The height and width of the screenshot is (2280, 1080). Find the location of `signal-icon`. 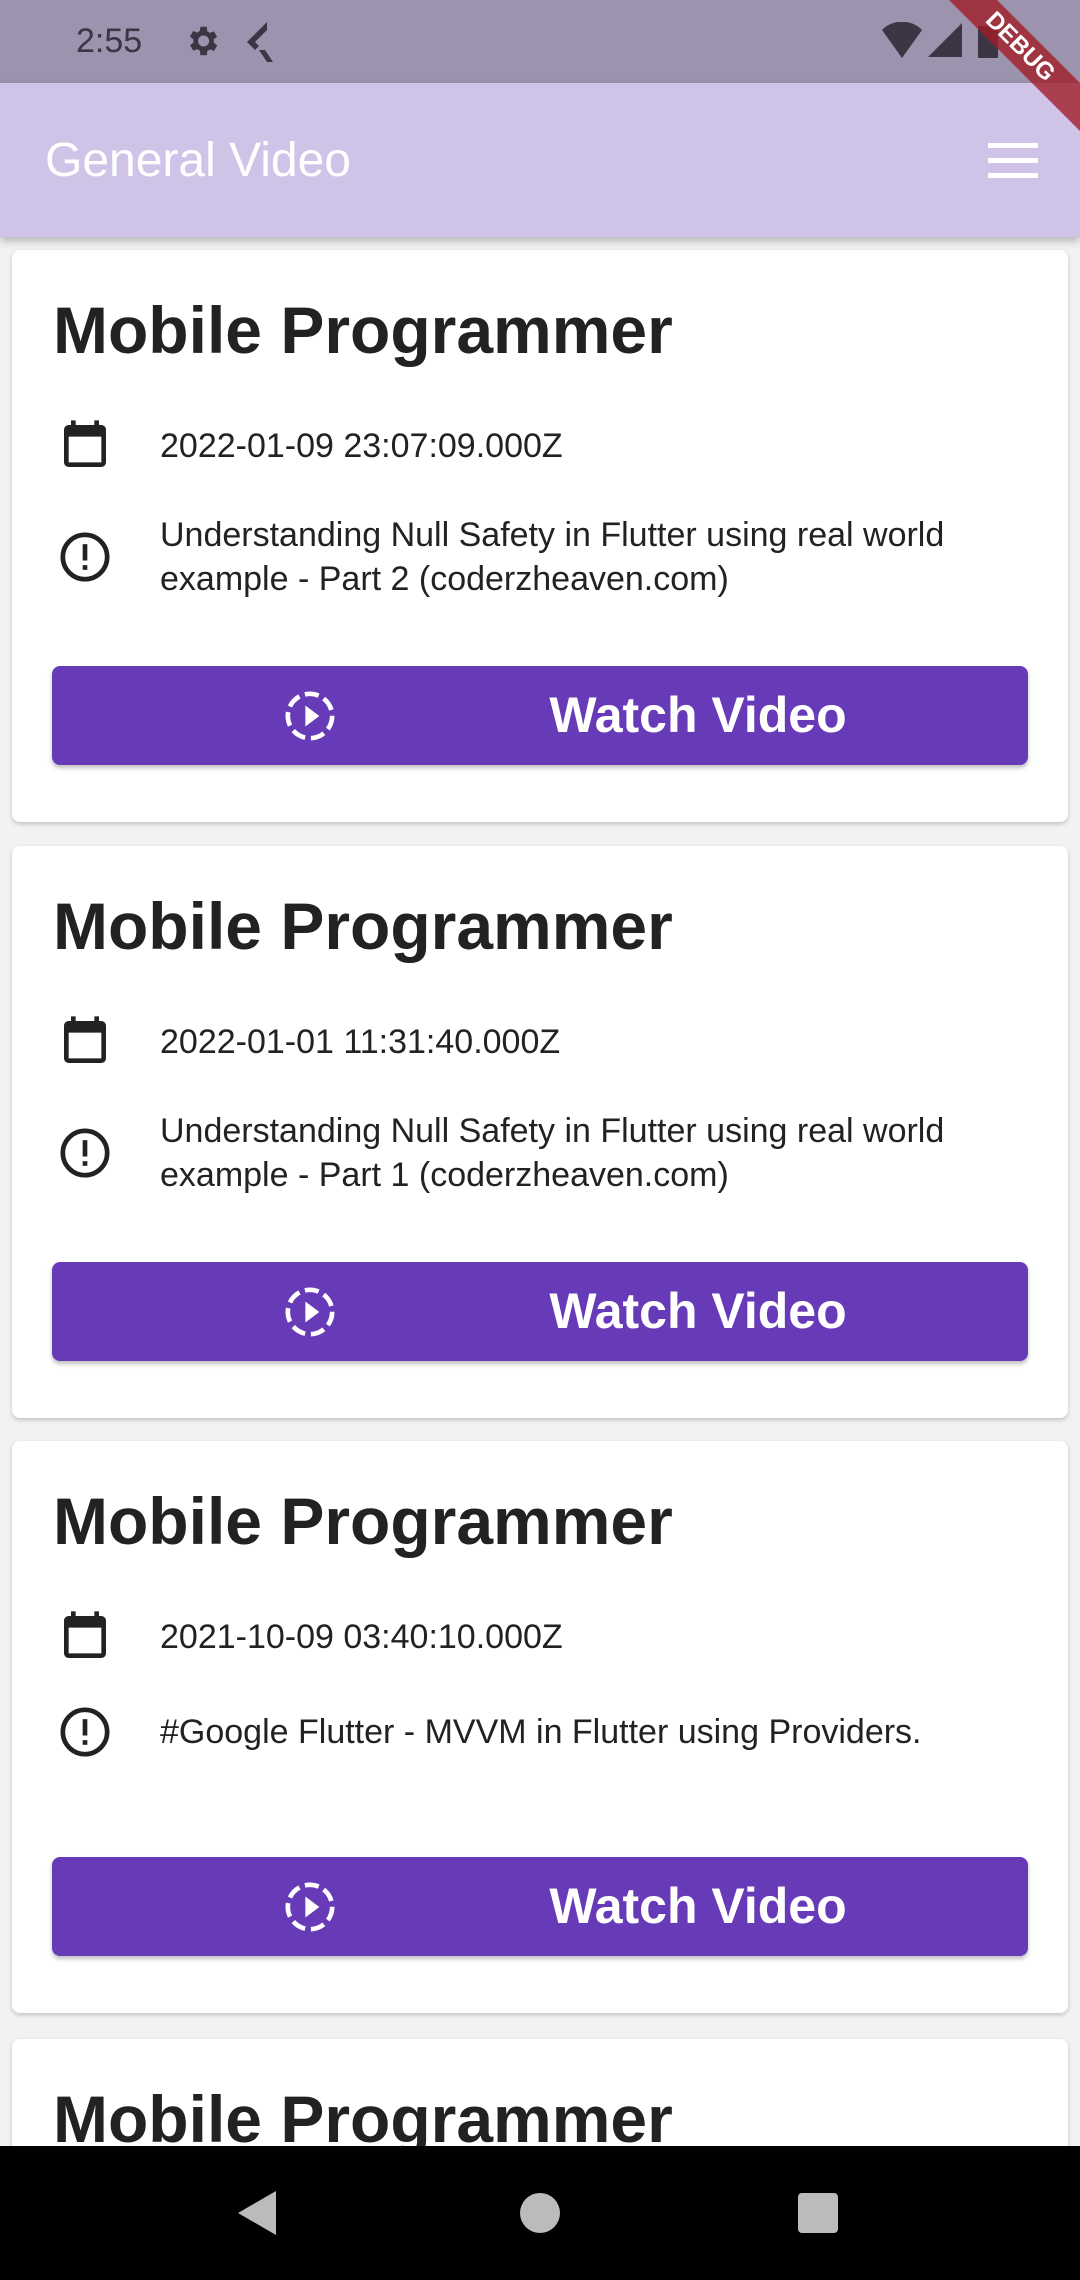

signal-icon is located at coordinates (945, 40).